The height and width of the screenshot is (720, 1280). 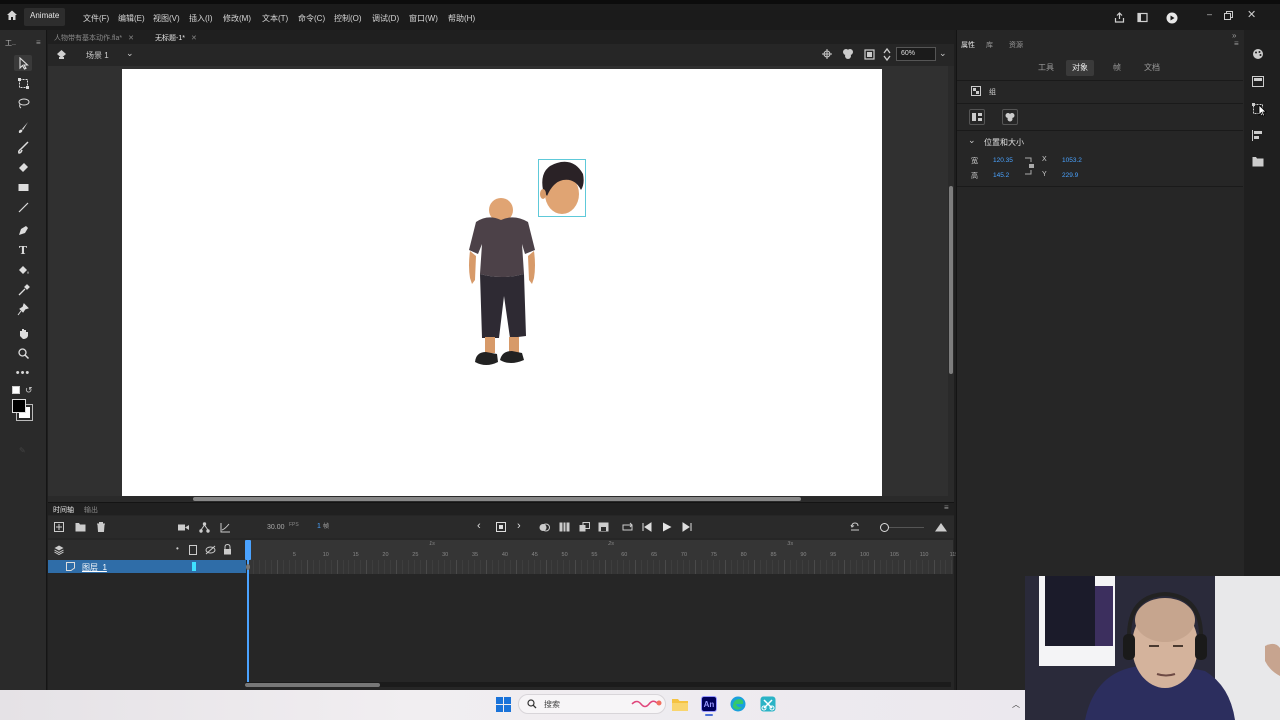 What do you see at coordinates (968, 45) in the screenshot?
I see `tab-properties: 属性` at bounding box center [968, 45].